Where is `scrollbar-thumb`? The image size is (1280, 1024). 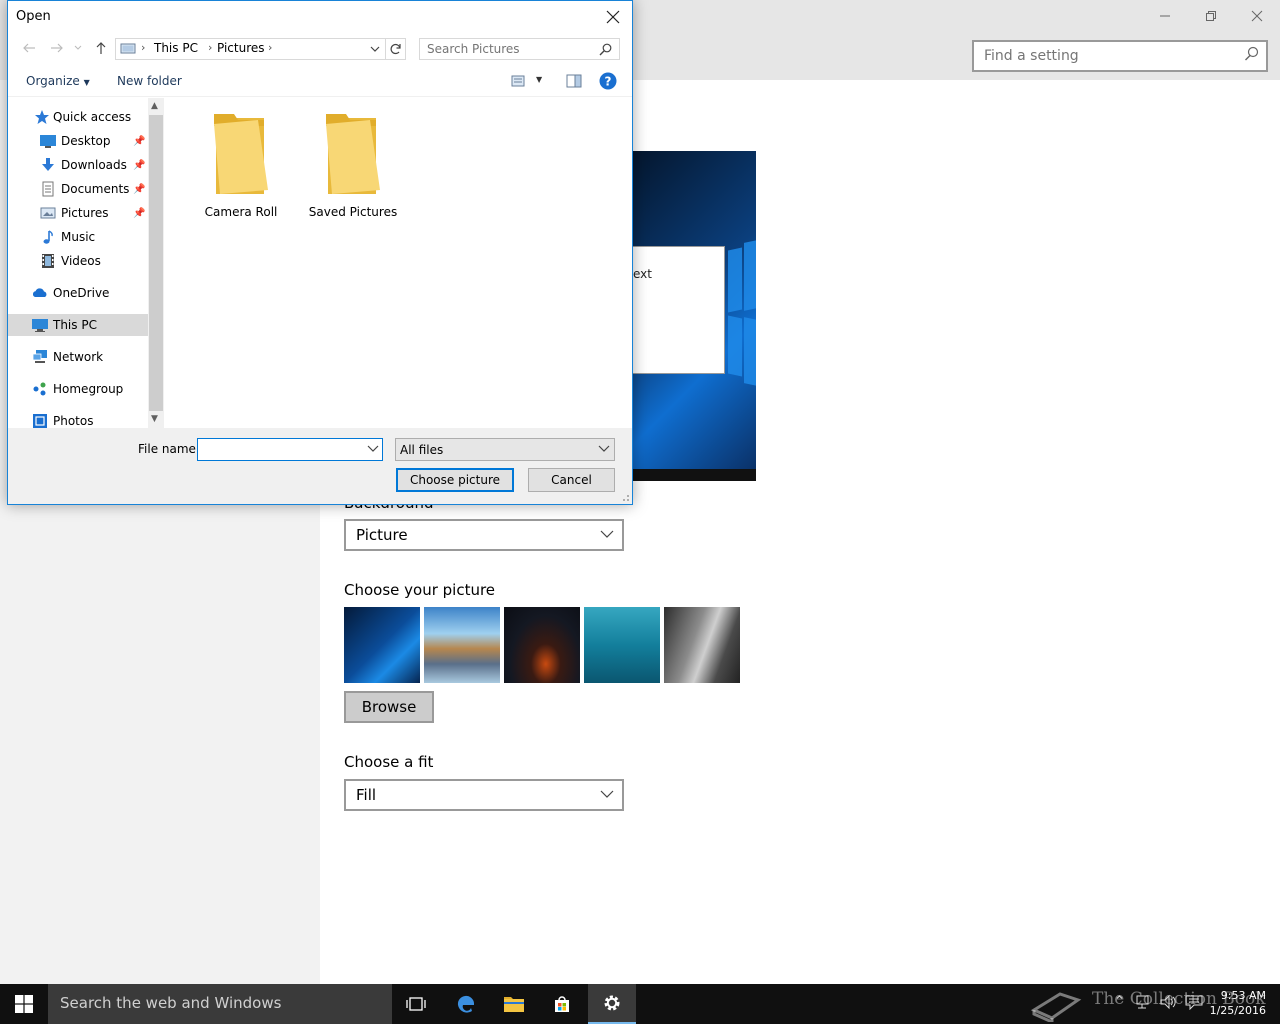
scrollbar-thumb is located at coordinates (156, 263).